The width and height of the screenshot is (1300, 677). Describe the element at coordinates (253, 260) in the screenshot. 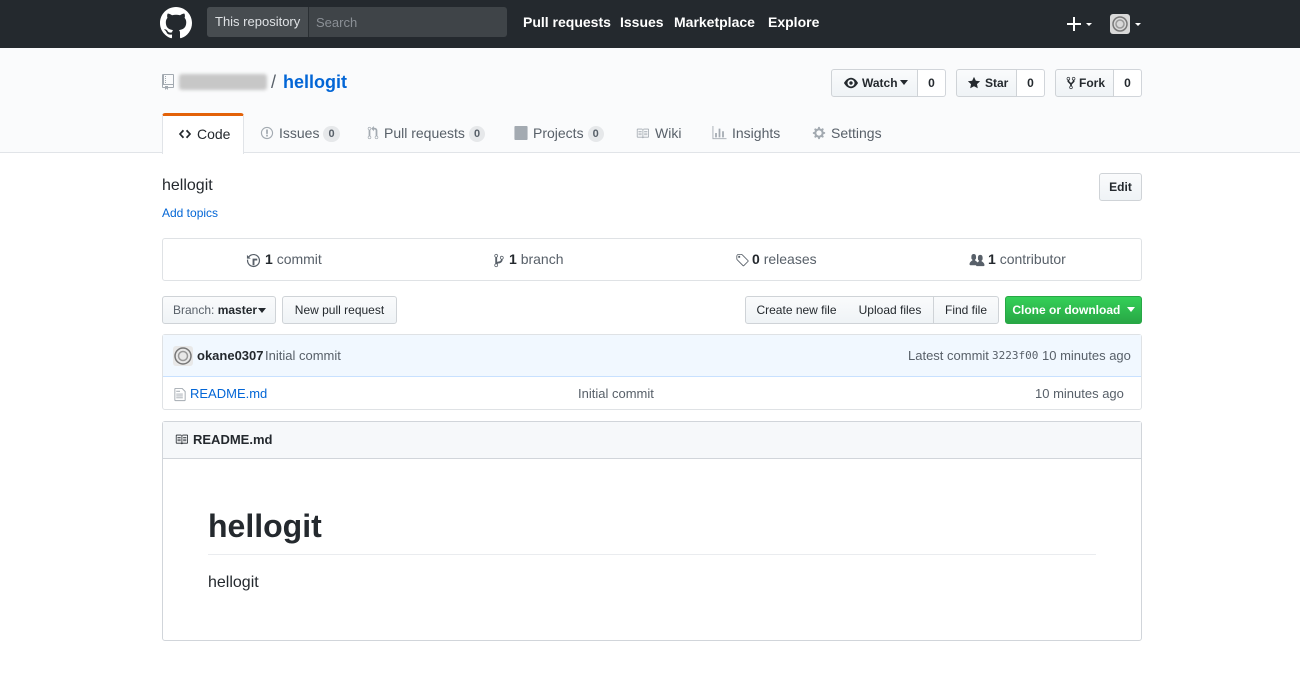

I see `history-icon` at that location.